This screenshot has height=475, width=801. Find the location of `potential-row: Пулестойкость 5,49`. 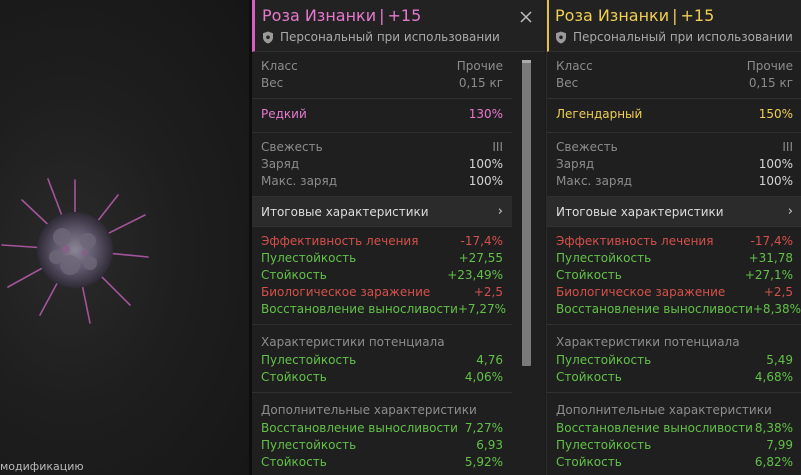

potential-row: Пулестойкость 5,49 is located at coordinates (674, 360).